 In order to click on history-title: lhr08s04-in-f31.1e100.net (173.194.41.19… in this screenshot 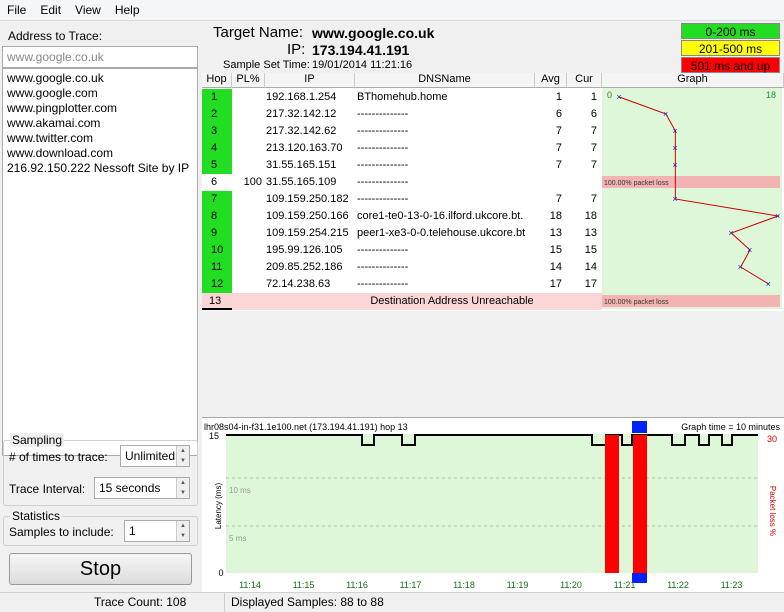, I will do `click(306, 427)`.